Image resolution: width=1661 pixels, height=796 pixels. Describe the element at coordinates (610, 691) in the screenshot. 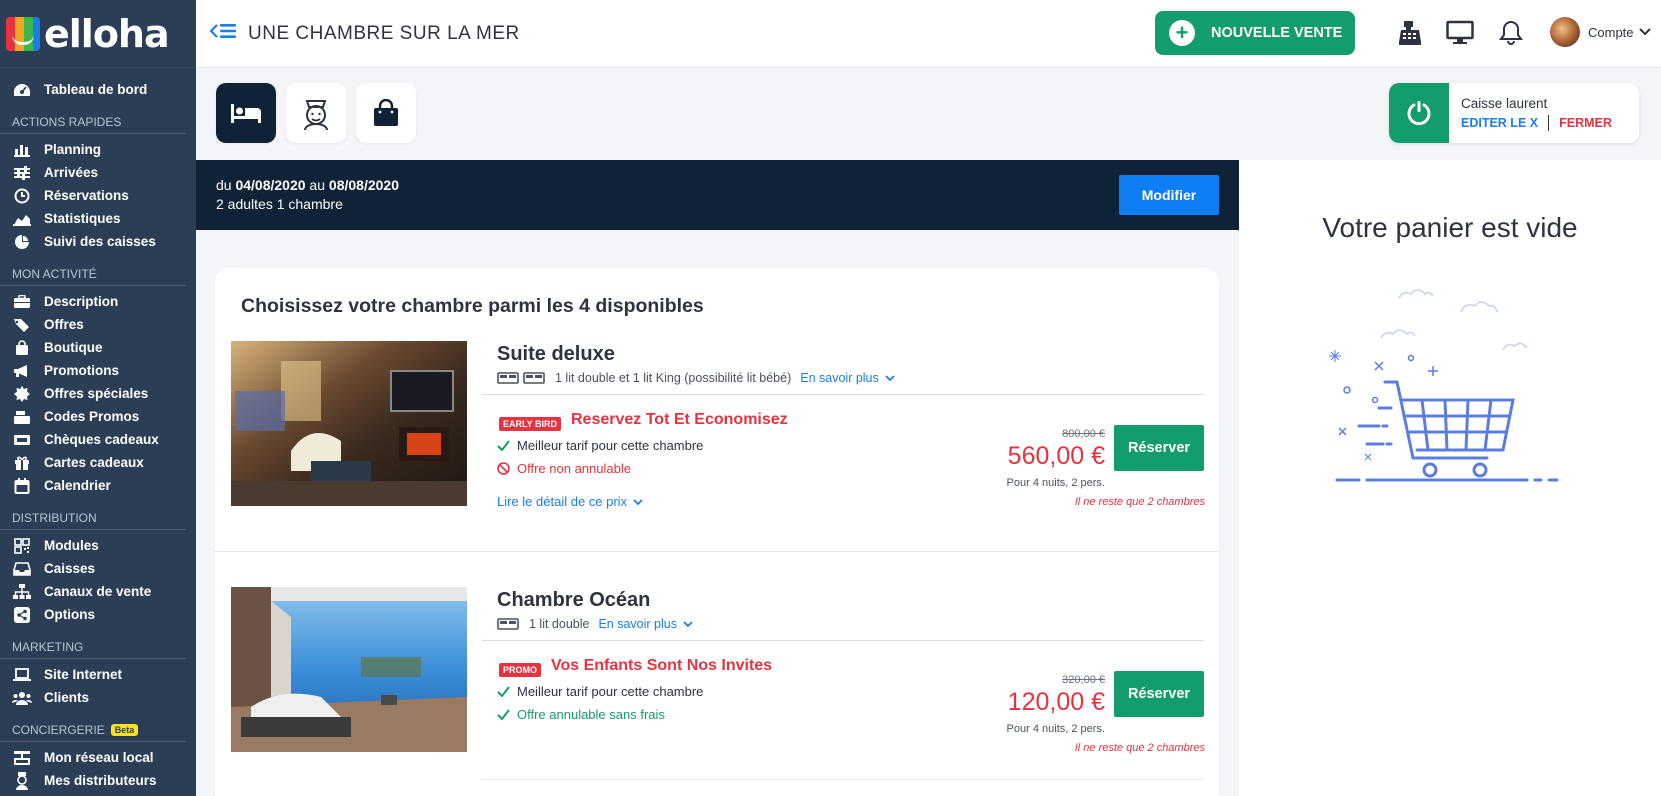

I see `offer-feature-label: Meilleur tarif pour cette chambre` at that location.